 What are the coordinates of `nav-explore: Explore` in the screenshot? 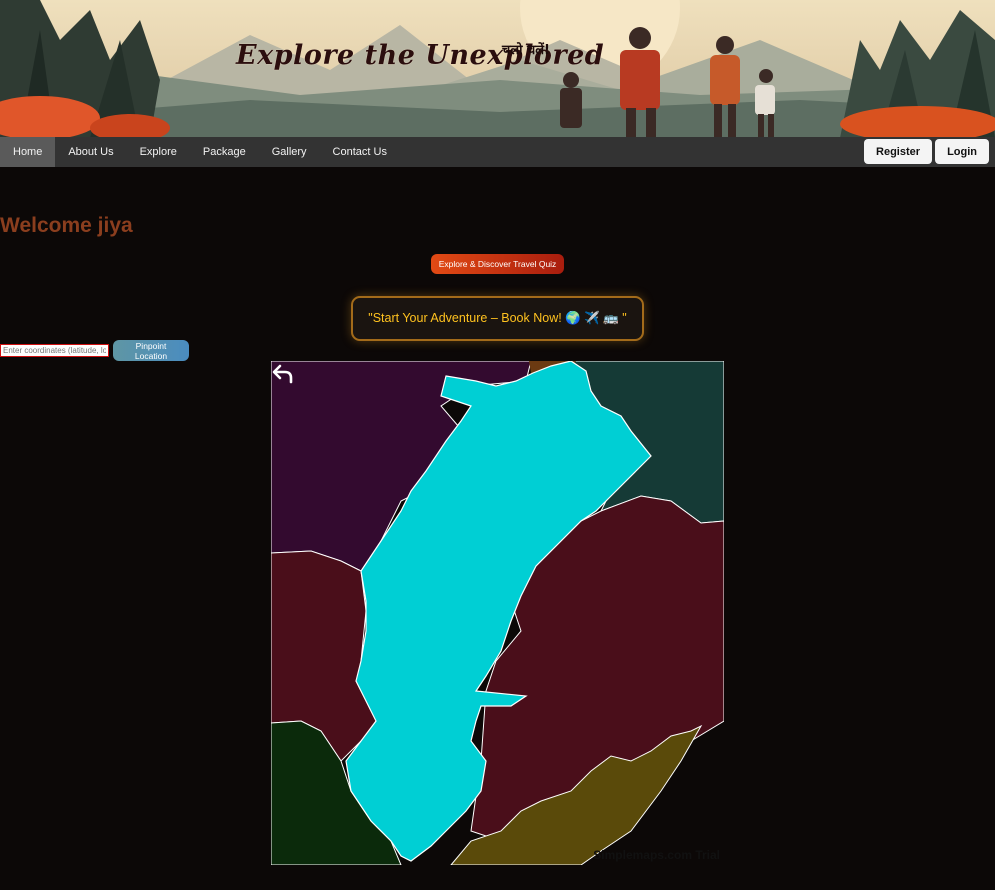 It's located at (158, 152).